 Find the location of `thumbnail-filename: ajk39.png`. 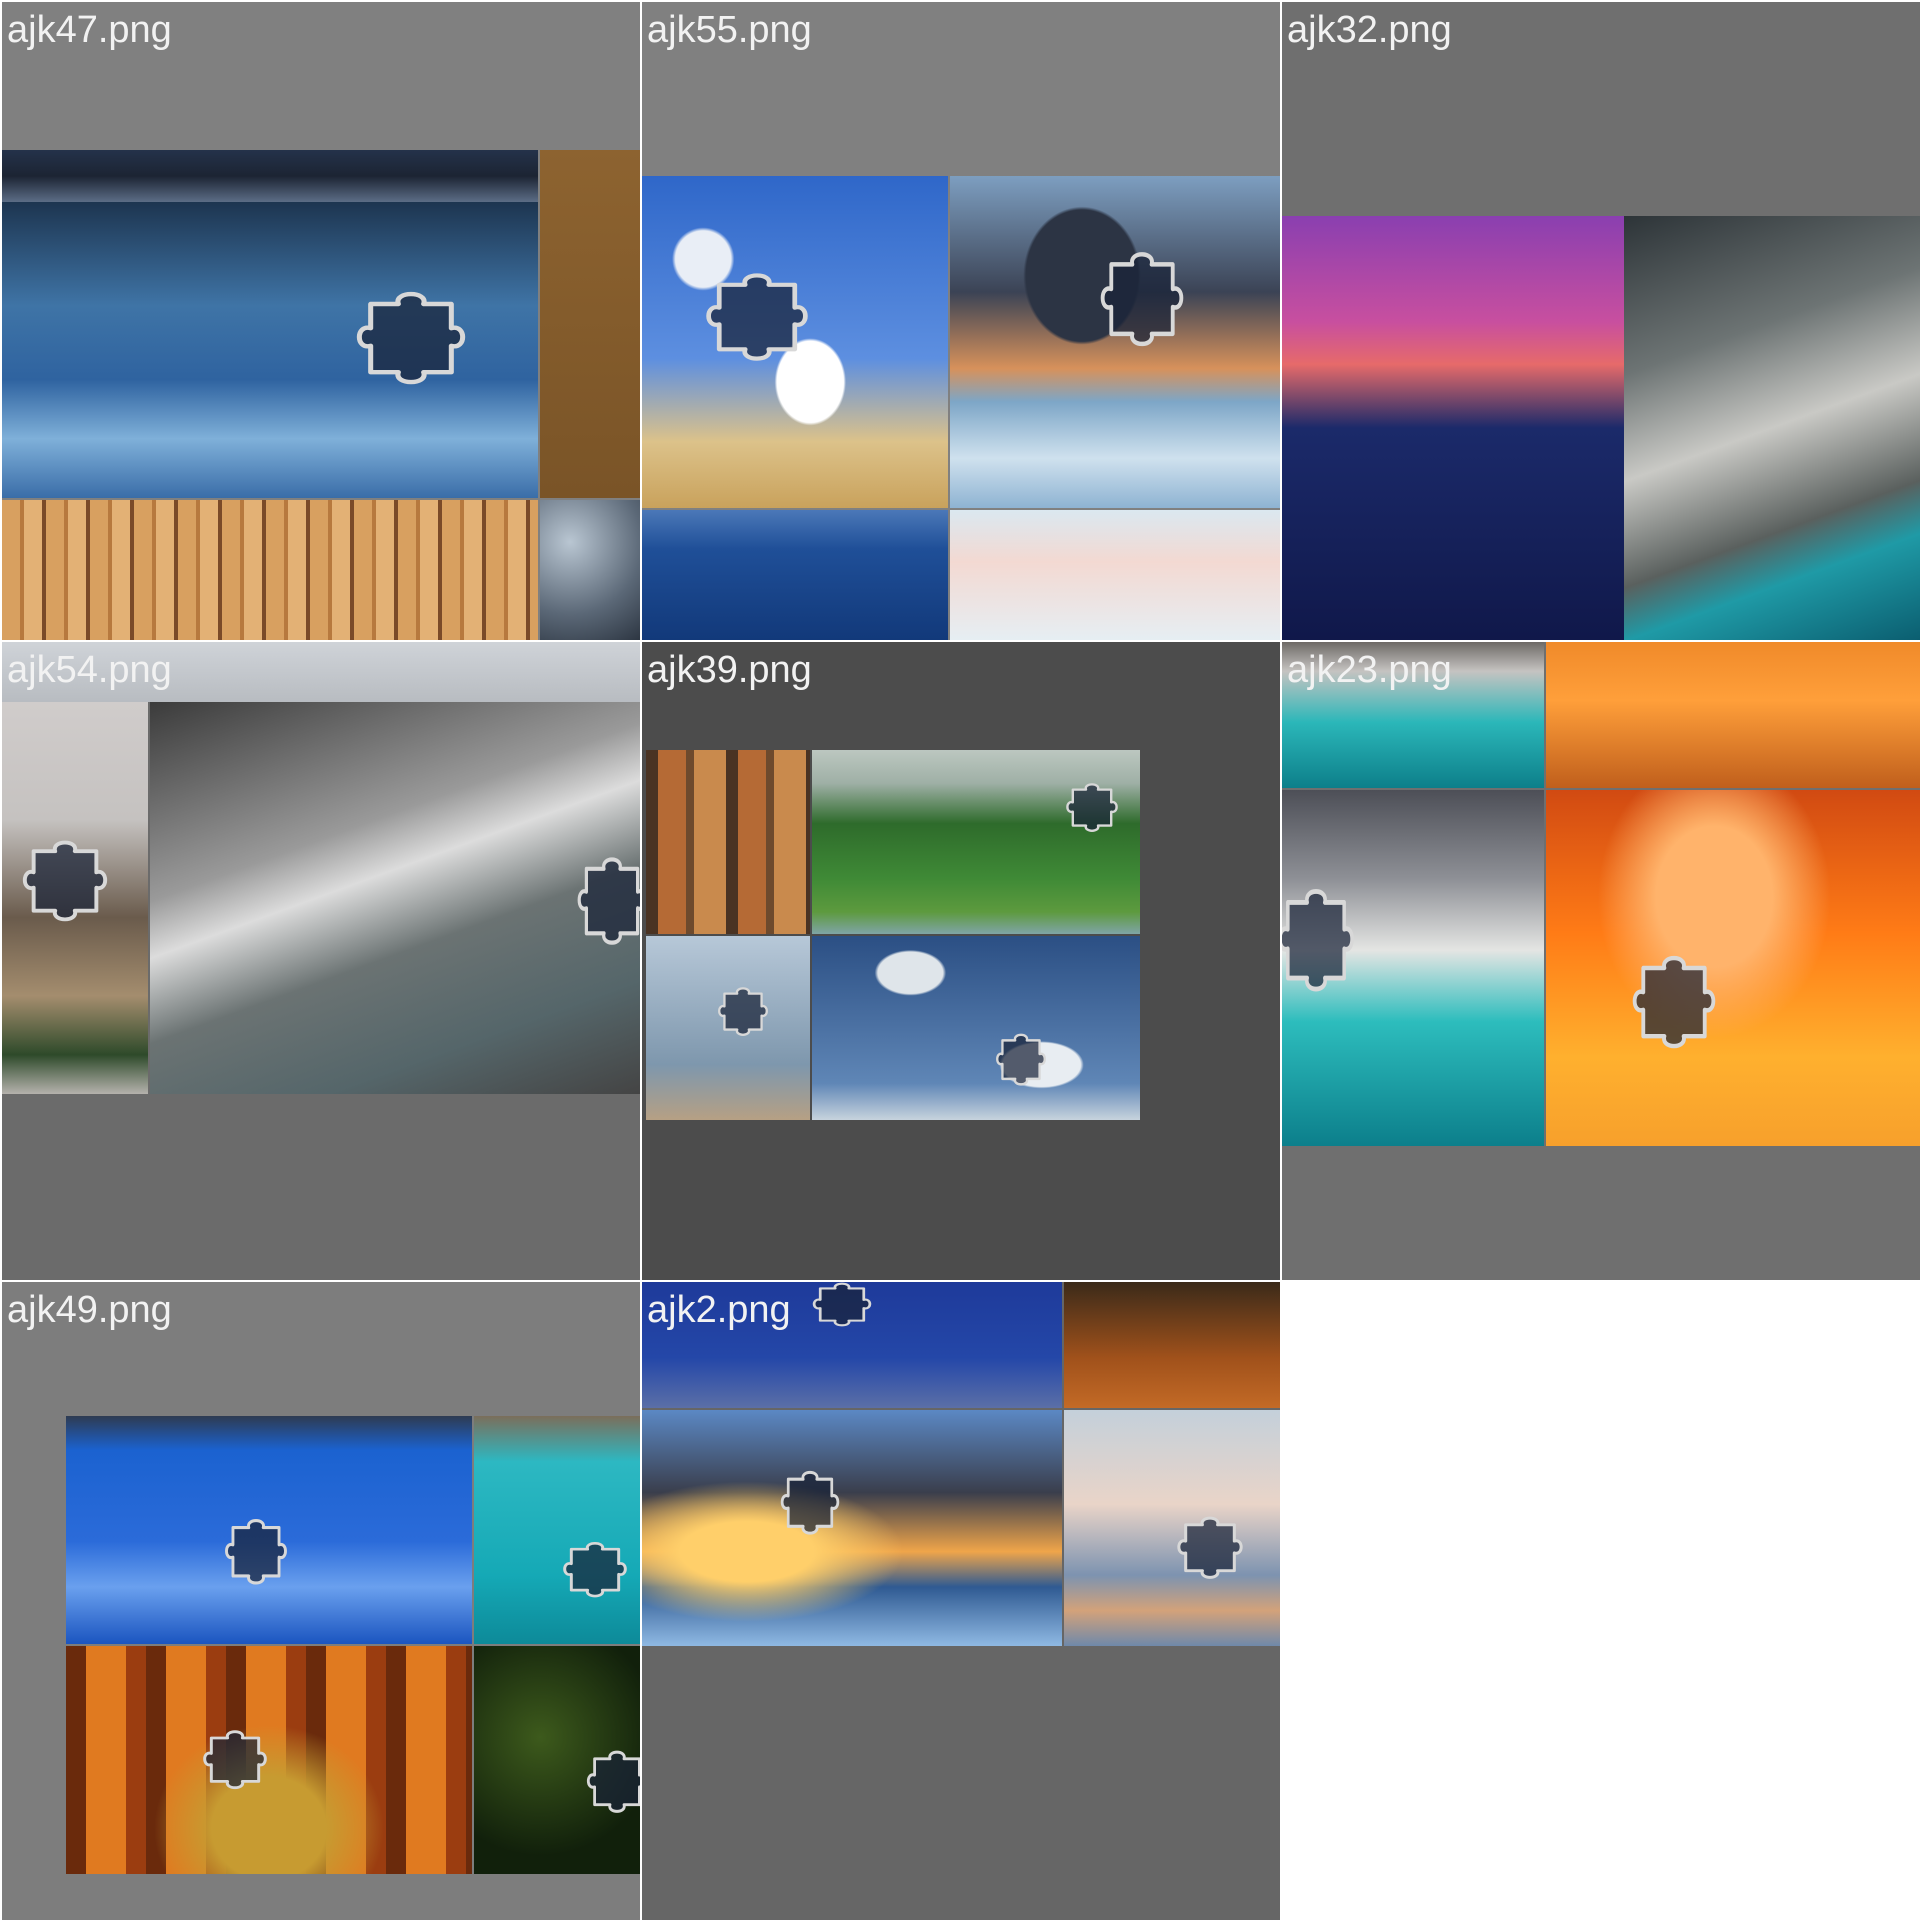

thumbnail-filename: ajk39.png is located at coordinates (729, 670).